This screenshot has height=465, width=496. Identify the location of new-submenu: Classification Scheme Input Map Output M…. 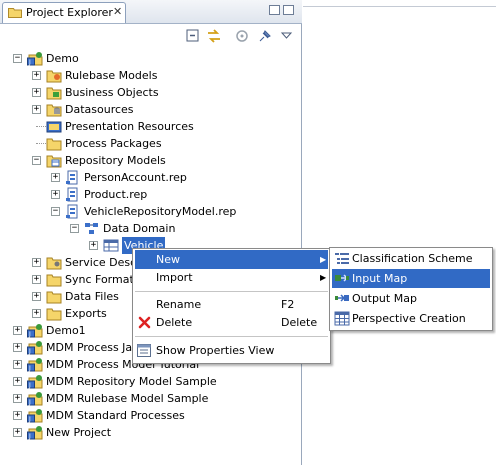
(411, 289).